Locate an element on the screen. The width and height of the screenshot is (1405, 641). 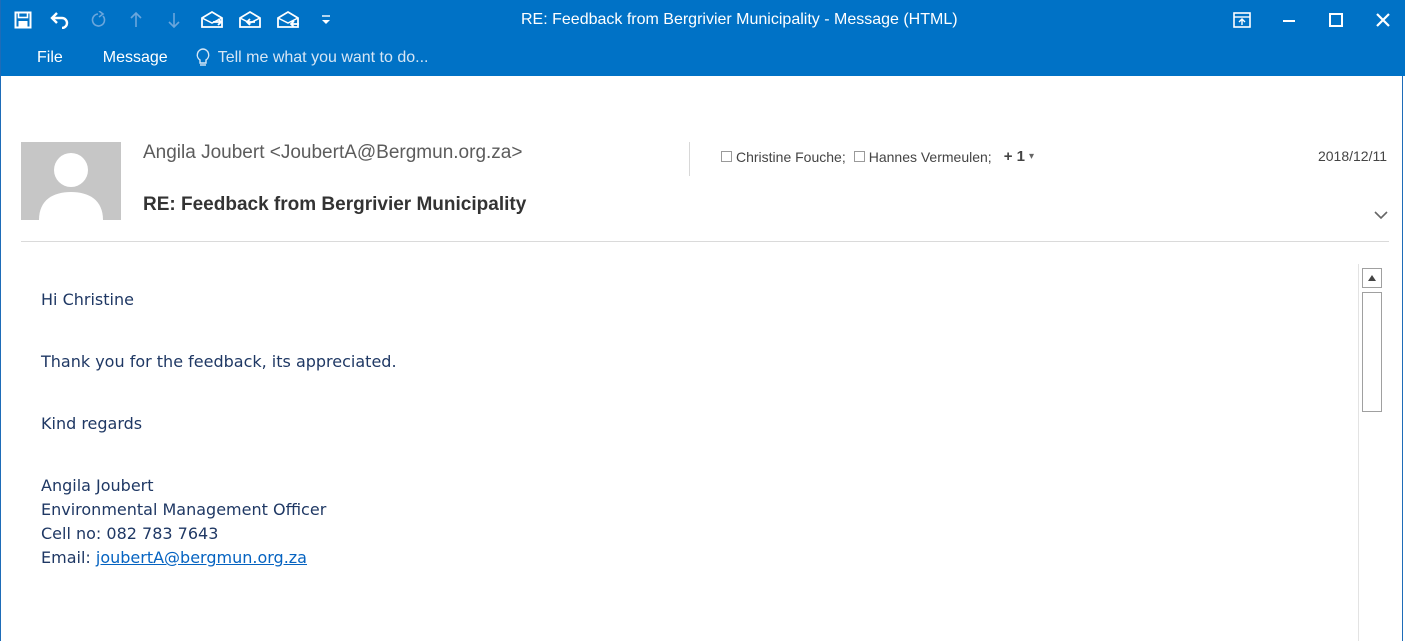
close-icon is located at coordinates (1382, 20).